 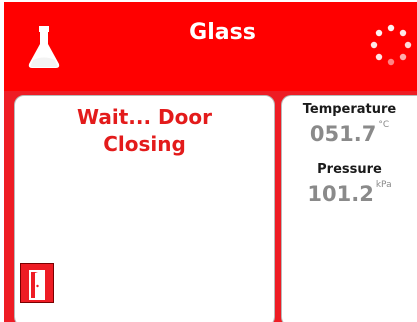 What do you see at coordinates (340, 194) in the screenshot?
I see `pressure-value: 101.2` at bounding box center [340, 194].